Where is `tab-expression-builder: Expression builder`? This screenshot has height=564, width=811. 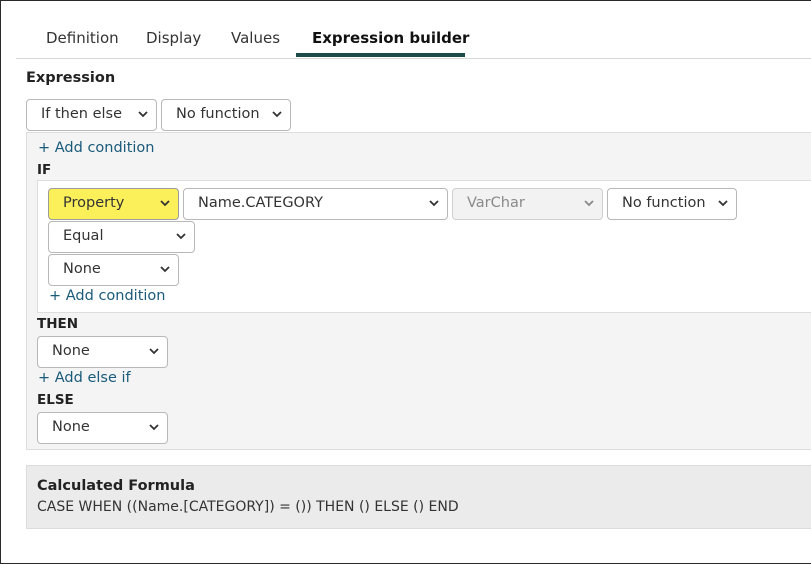 tab-expression-builder: Expression builder is located at coordinates (390, 38).